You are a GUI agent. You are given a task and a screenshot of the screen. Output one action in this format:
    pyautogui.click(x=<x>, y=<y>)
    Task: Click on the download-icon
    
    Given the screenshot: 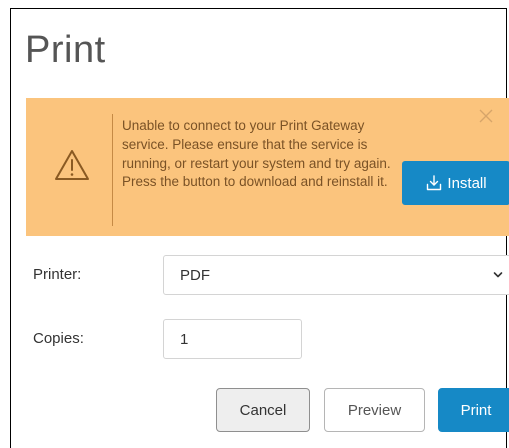 What is the action you would take?
    pyautogui.click(x=434, y=183)
    